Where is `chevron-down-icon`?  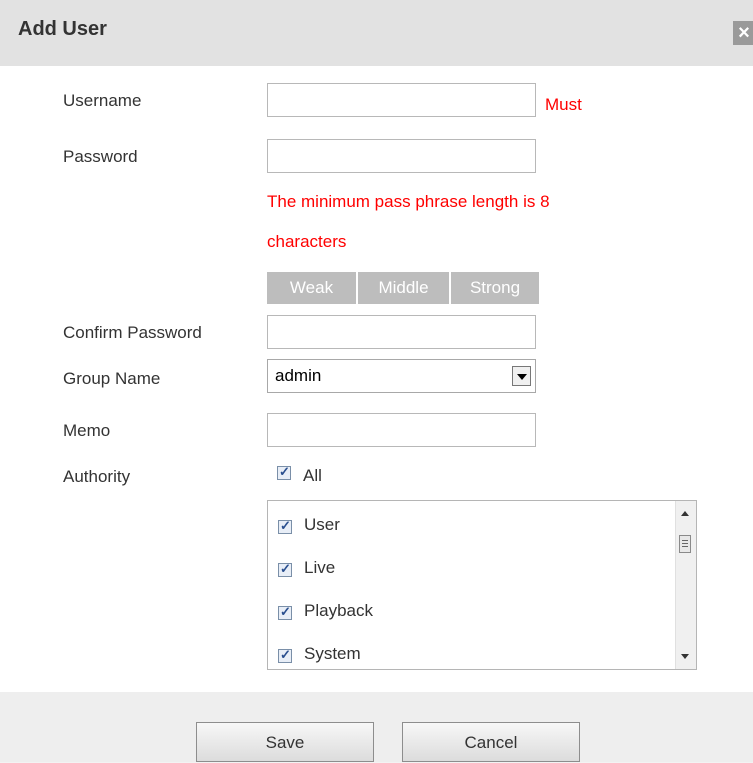 chevron-down-icon is located at coordinates (521, 376).